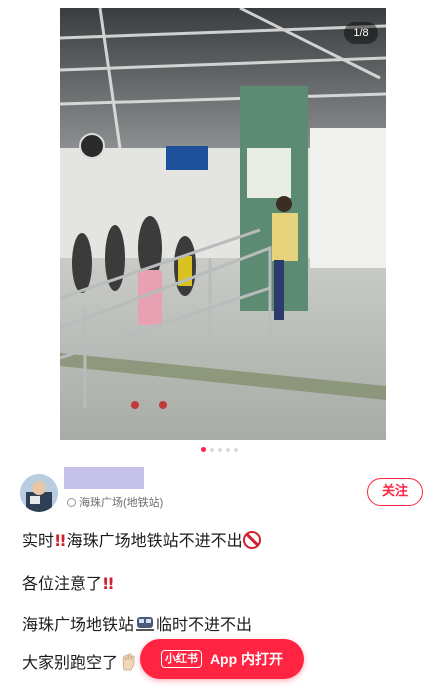 Image resolution: width=439 pixels, height=686 pixels. I want to click on brand-logo: 小红书, so click(181, 659).